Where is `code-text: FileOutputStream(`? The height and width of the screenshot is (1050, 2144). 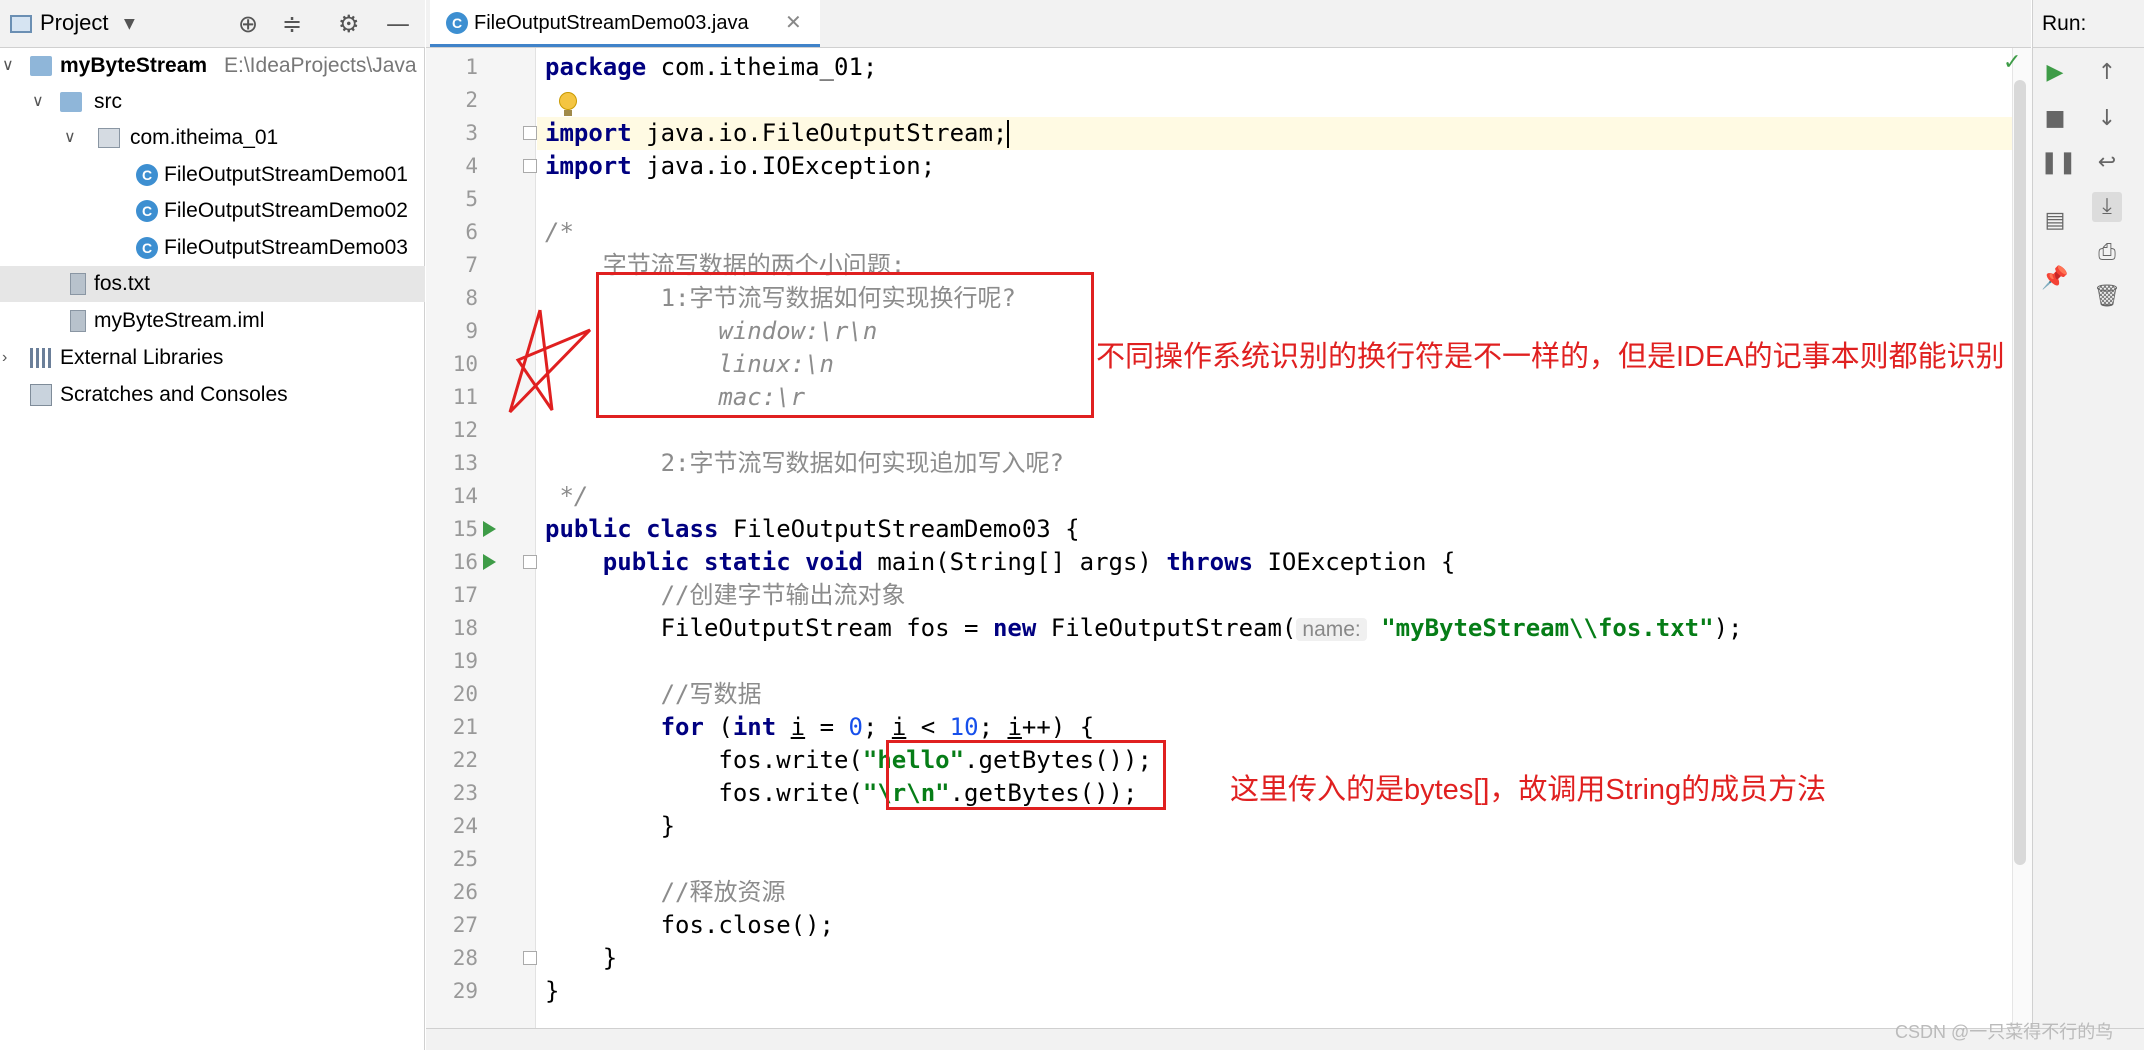
code-text: FileOutputStream( is located at coordinates (1166, 628).